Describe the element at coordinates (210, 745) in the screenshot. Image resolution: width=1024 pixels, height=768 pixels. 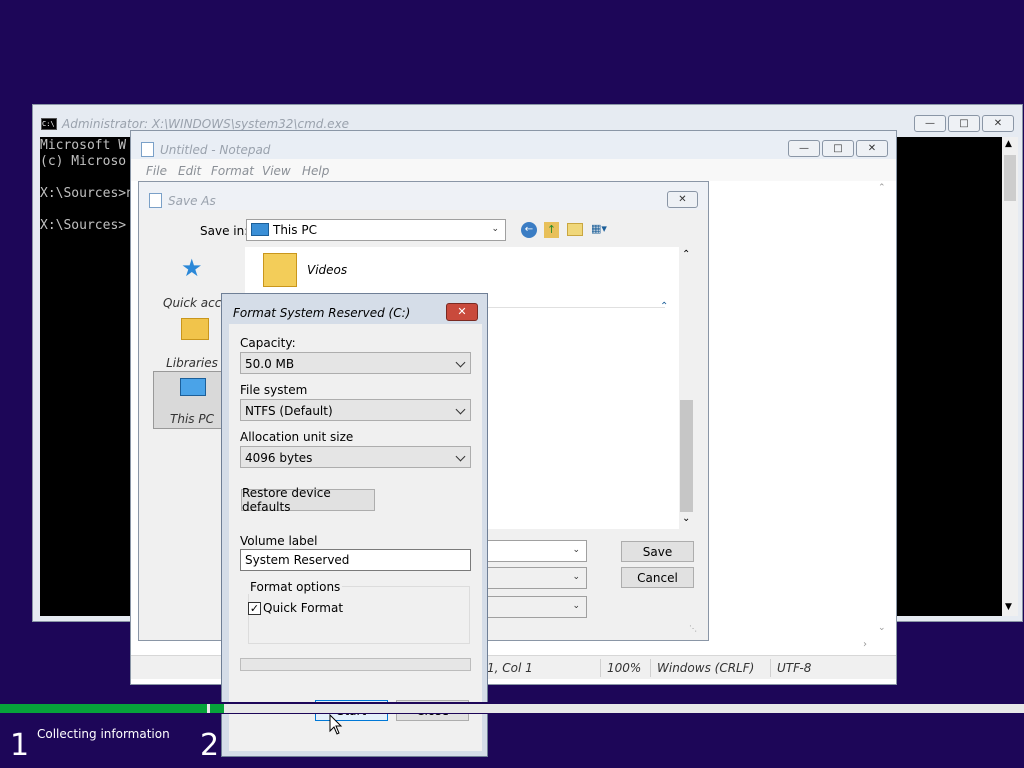
I see `step2-number: 2` at that location.